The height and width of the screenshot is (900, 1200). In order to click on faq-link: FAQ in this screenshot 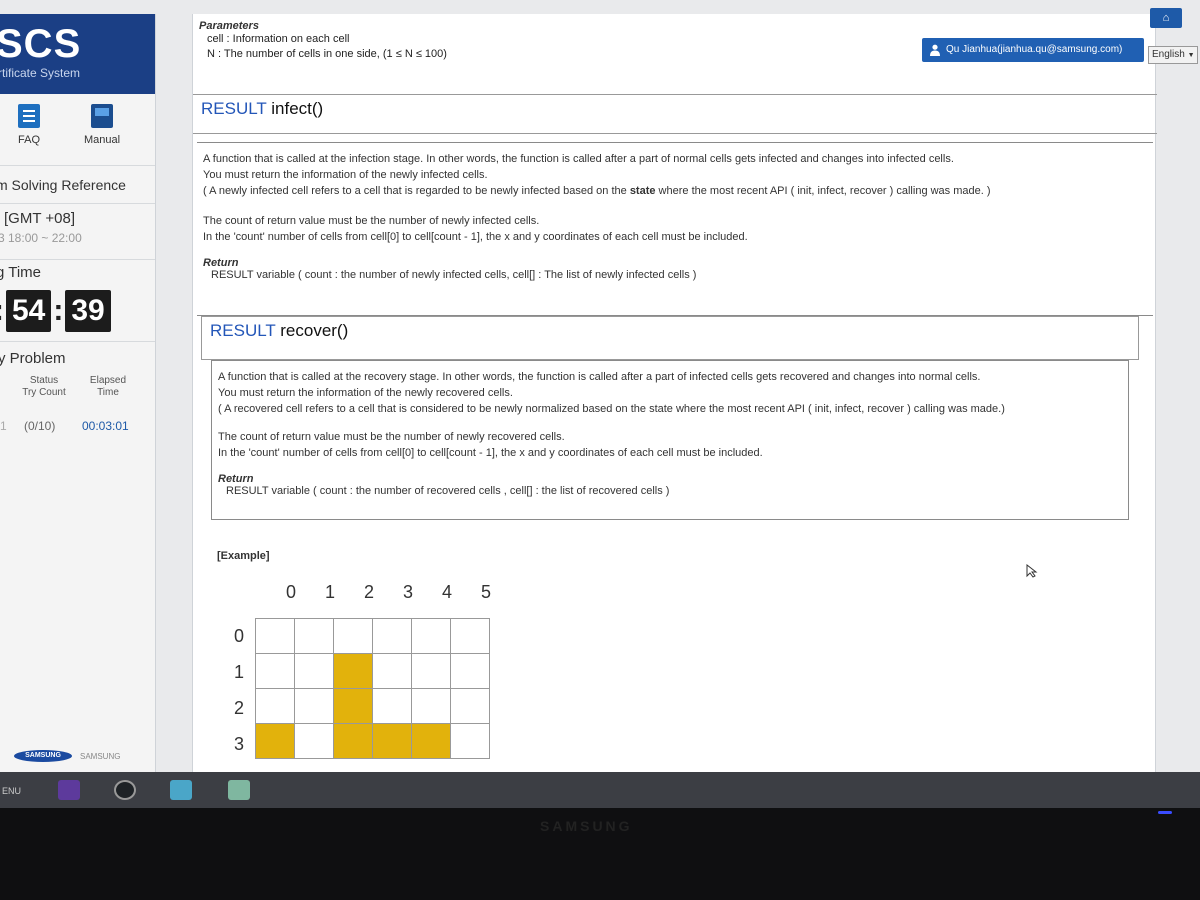, I will do `click(29, 125)`.